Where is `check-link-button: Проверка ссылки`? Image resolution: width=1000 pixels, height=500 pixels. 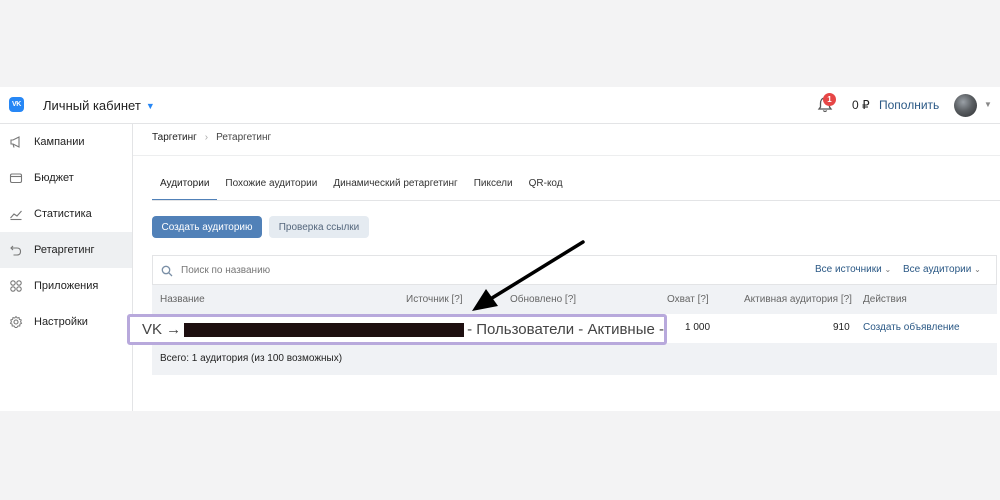
check-link-button: Проверка ссылки is located at coordinates (319, 227).